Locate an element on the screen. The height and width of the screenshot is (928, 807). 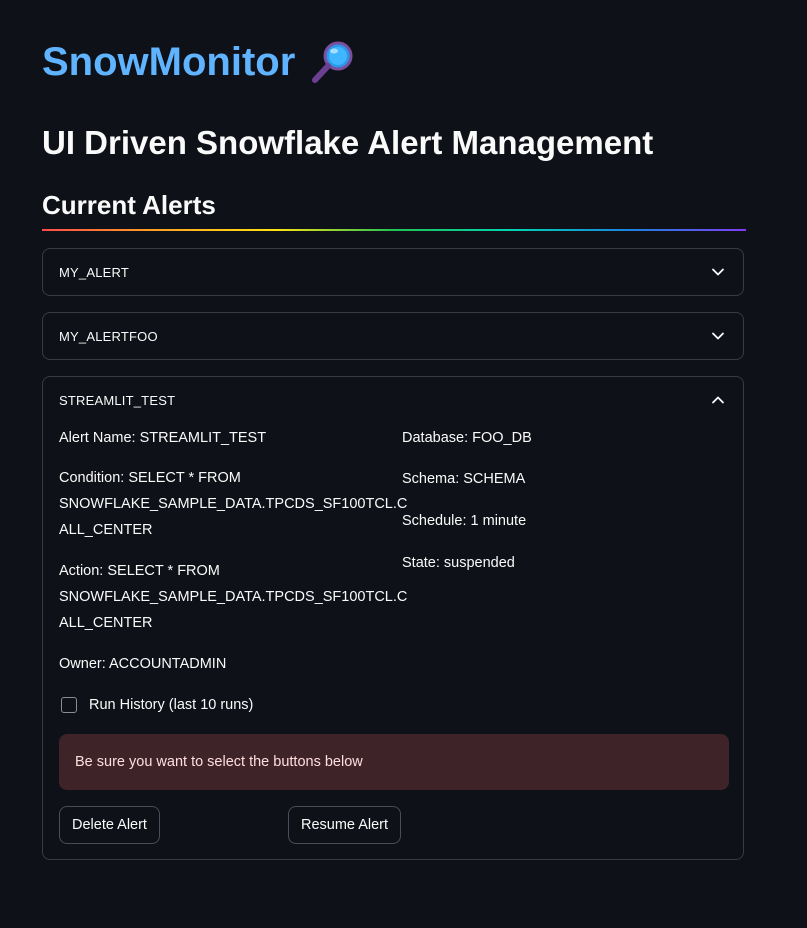
delete-alert-button: Delete Alert is located at coordinates (109, 825).